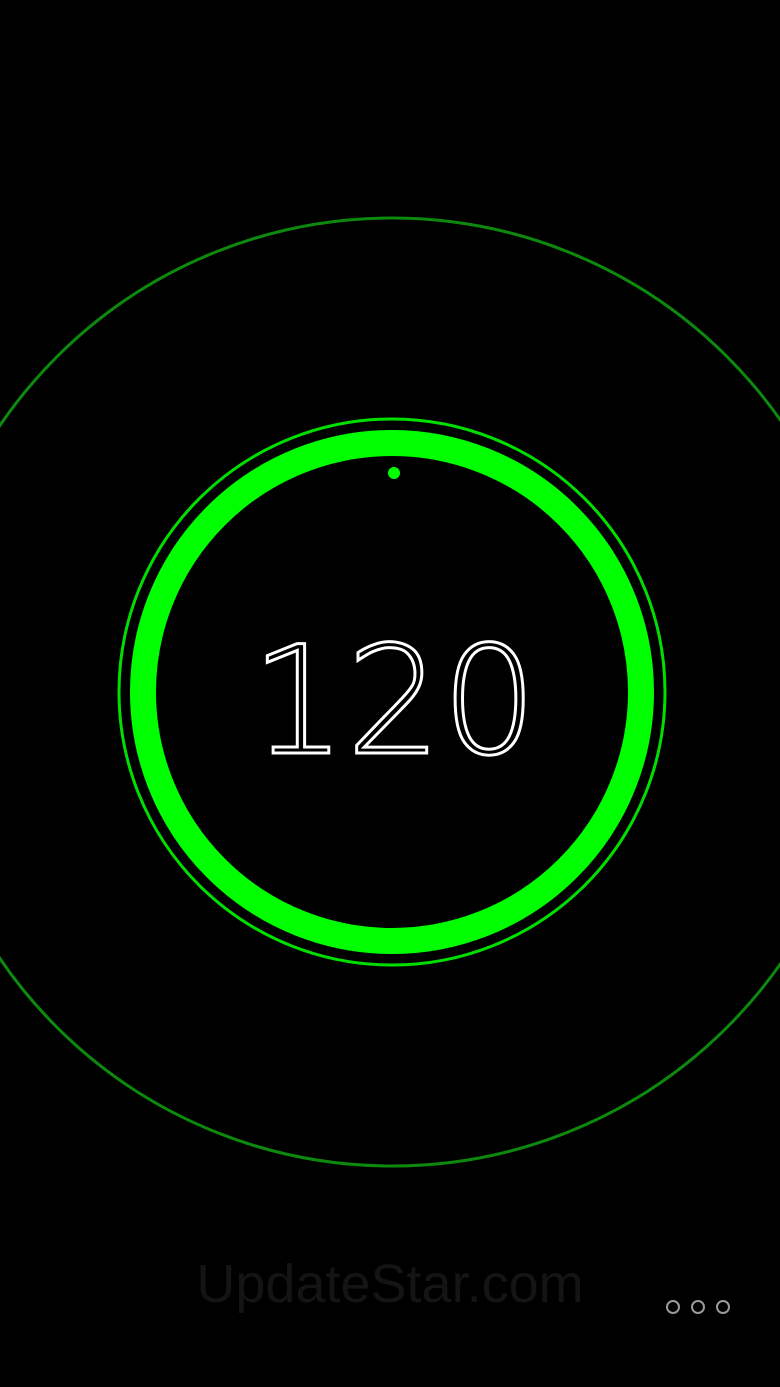 Image resolution: width=780 pixels, height=1387 pixels. I want to click on tempo-value-wrapper: 120, so click(393, 702).